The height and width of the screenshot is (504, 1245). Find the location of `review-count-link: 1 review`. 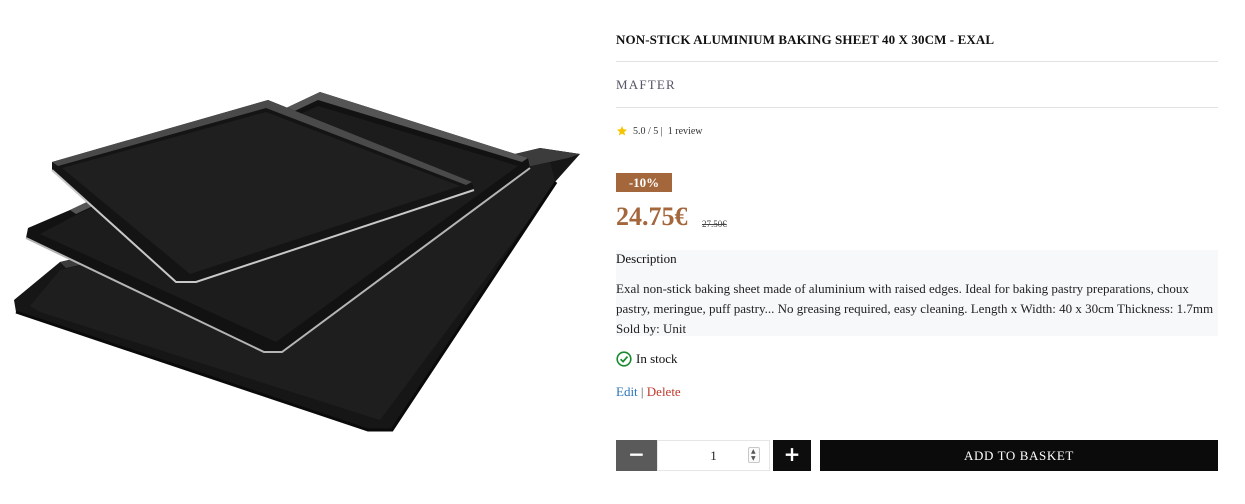

review-count-link: 1 review is located at coordinates (685, 131).